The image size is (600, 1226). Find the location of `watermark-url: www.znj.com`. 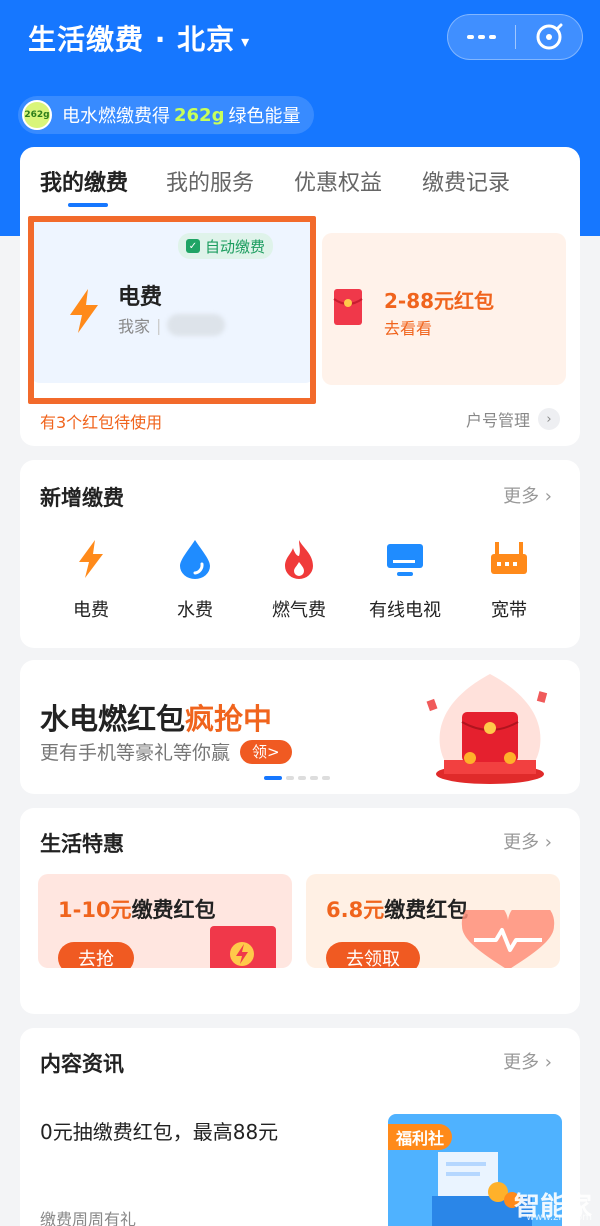

watermark-url: www.znj.com is located at coordinates (559, 1217).